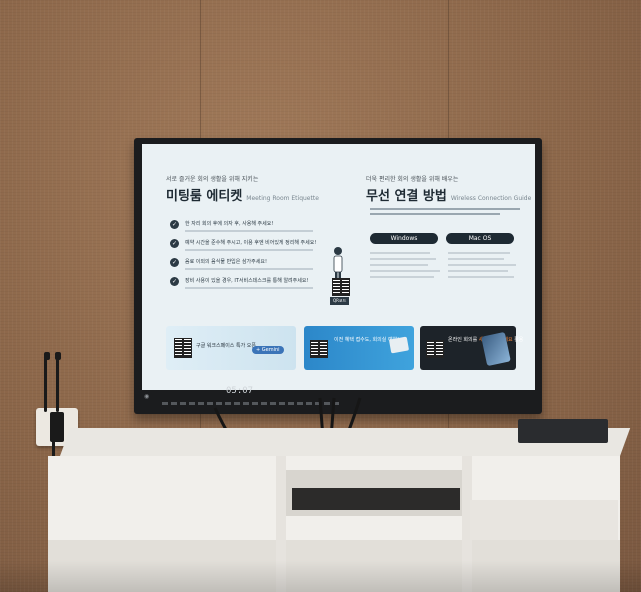 The image size is (641, 592). I want to click on cable-tray, so click(563, 431).